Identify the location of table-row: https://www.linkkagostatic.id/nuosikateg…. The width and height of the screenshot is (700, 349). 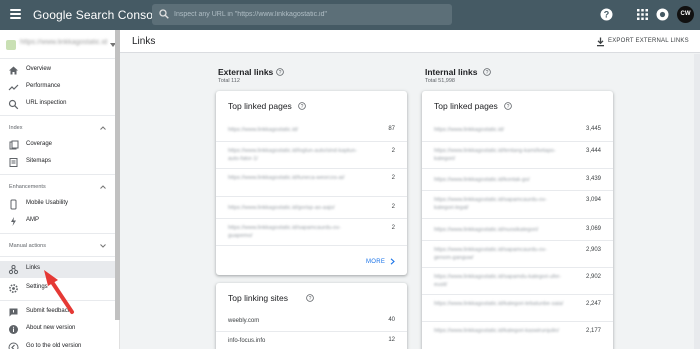
(517, 230).